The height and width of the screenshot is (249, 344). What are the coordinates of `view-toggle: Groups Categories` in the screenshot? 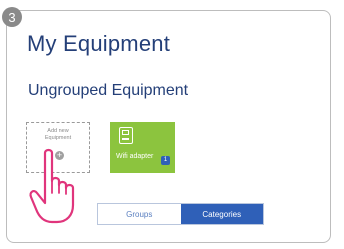 It's located at (180, 214).